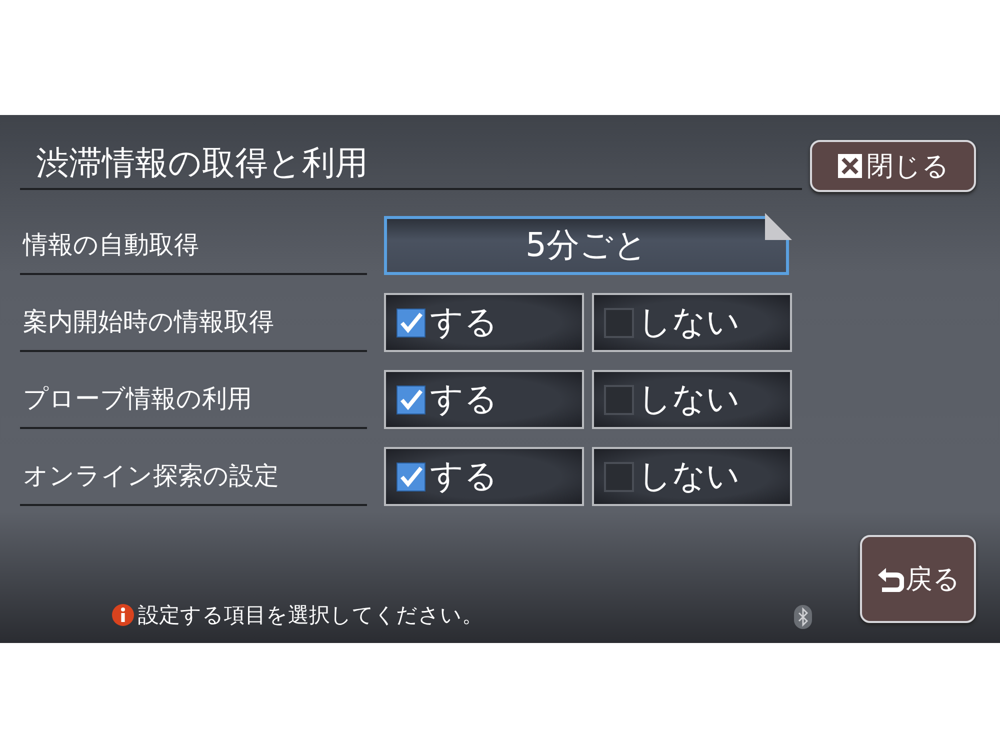  Describe the element at coordinates (123, 615) in the screenshot. I see `info-icon` at that location.